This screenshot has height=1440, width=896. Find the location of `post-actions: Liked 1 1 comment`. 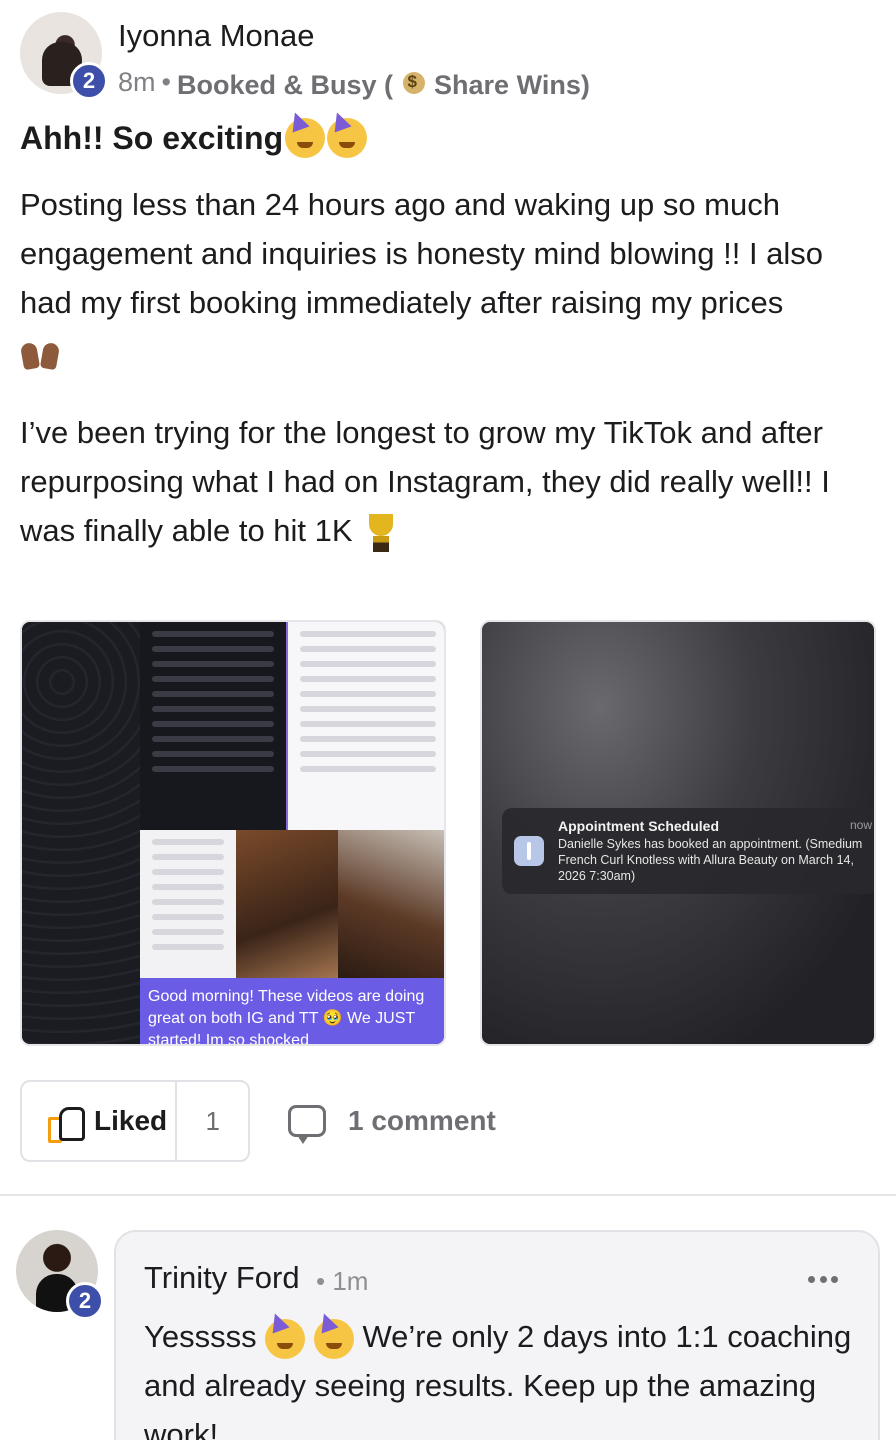

post-actions: Liked 1 1 comment is located at coordinates (450, 1122).